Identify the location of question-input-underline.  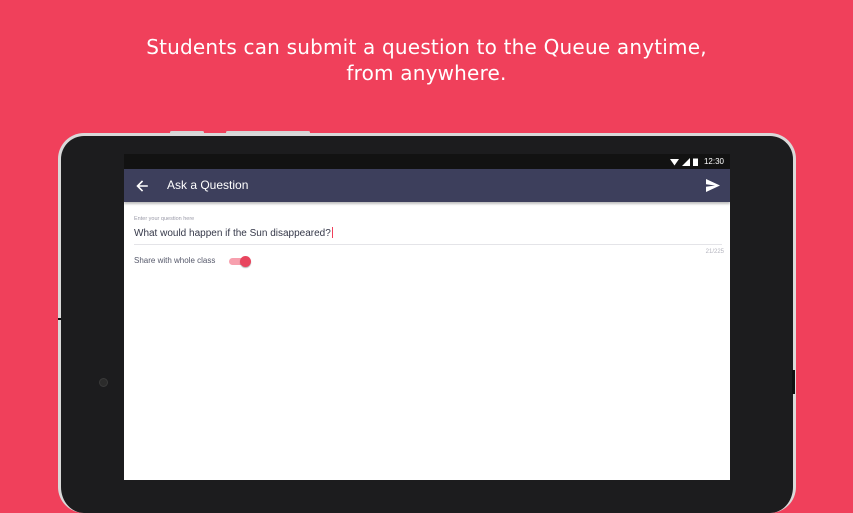
(428, 244).